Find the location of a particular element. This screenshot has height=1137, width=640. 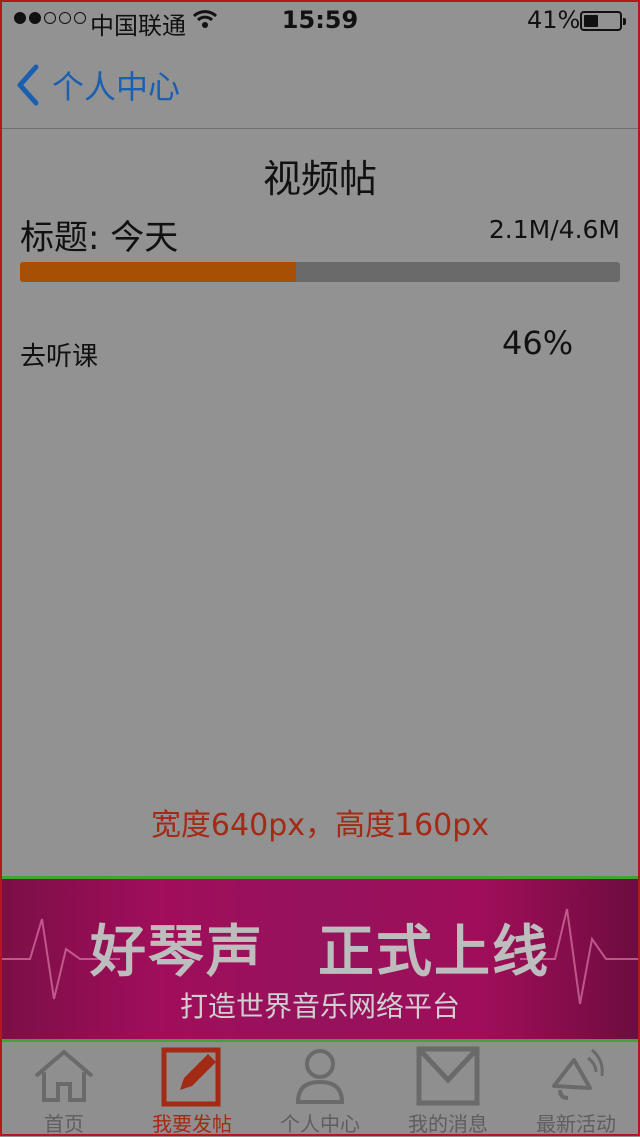

tab-home: 首页 is located at coordinates (64, 1089).